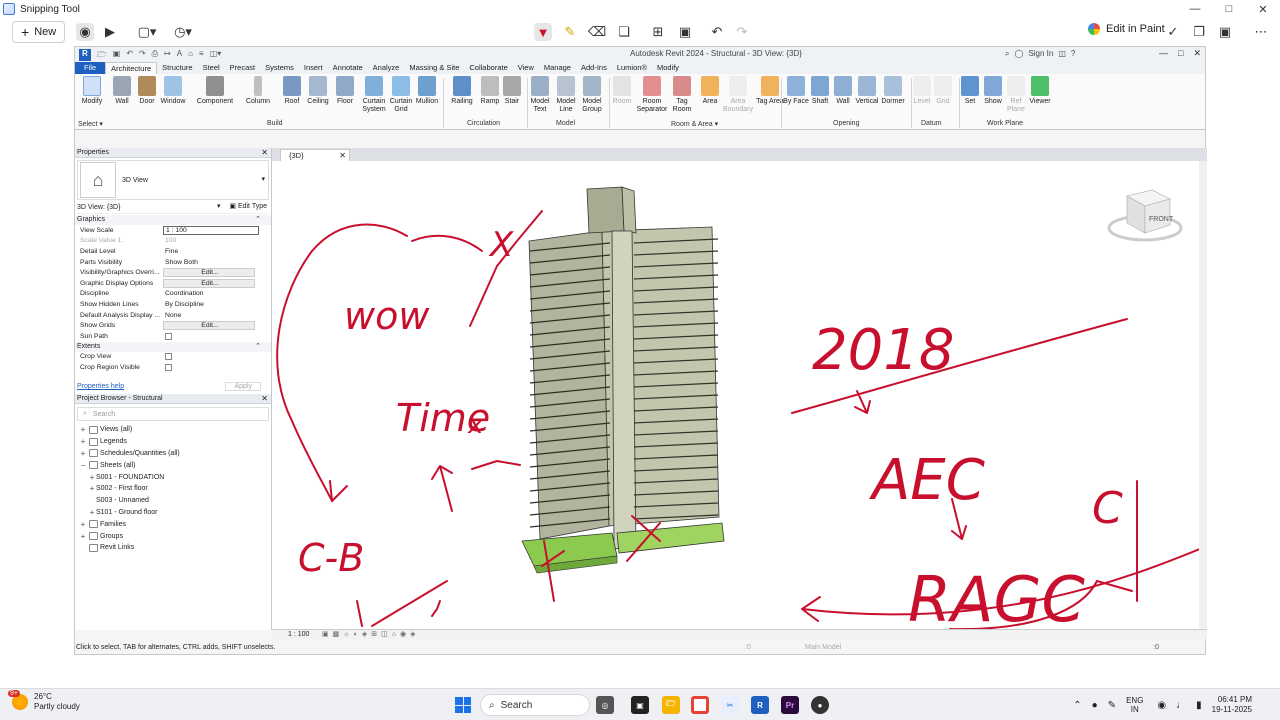 The image size is (1280, 720). Describe the element at coordinates (570, 32) in the screenshot. I see `highlighter-icon: ✎` at that location.